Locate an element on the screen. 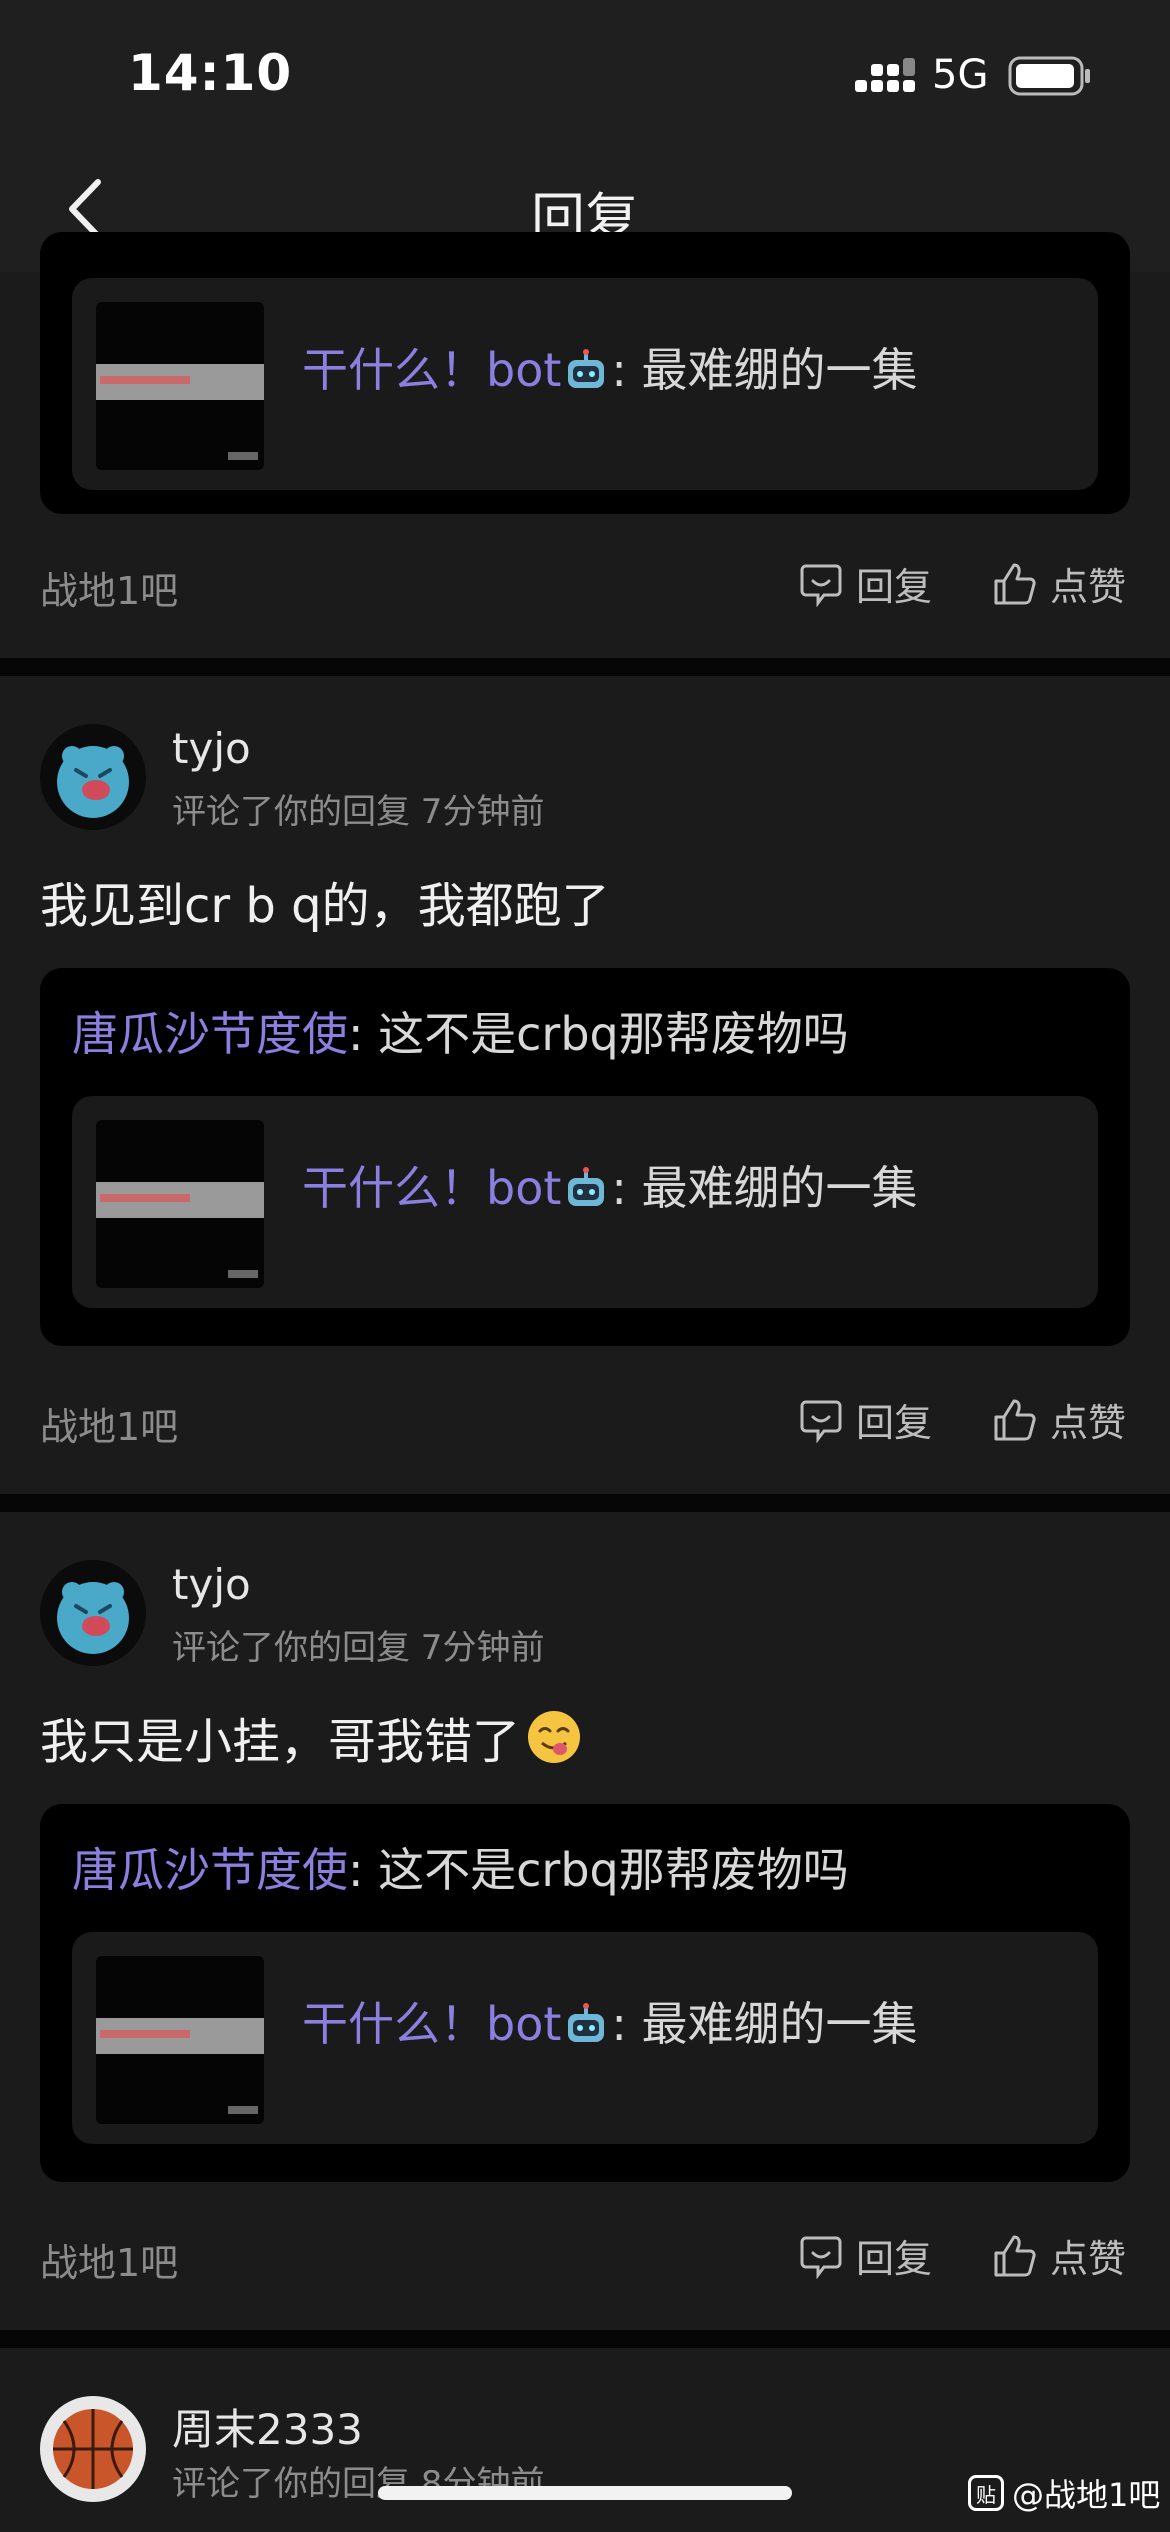 The image size is (1170, 2532). quote-box: 干什么！bot : 最难绷的一集 is located at coordinates (585, 373).